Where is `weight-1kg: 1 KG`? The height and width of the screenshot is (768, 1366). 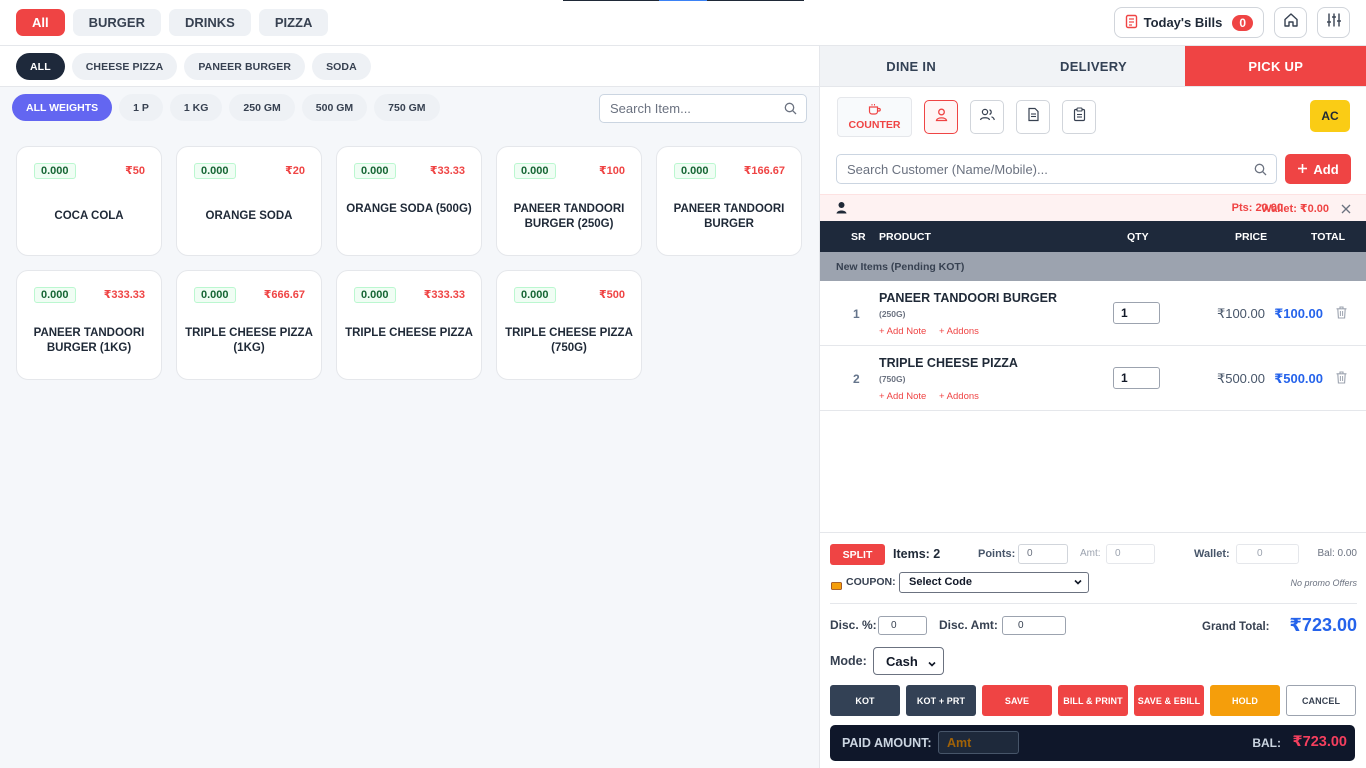 weight-1kg: 1 KG is located at coordinates (196, 107).